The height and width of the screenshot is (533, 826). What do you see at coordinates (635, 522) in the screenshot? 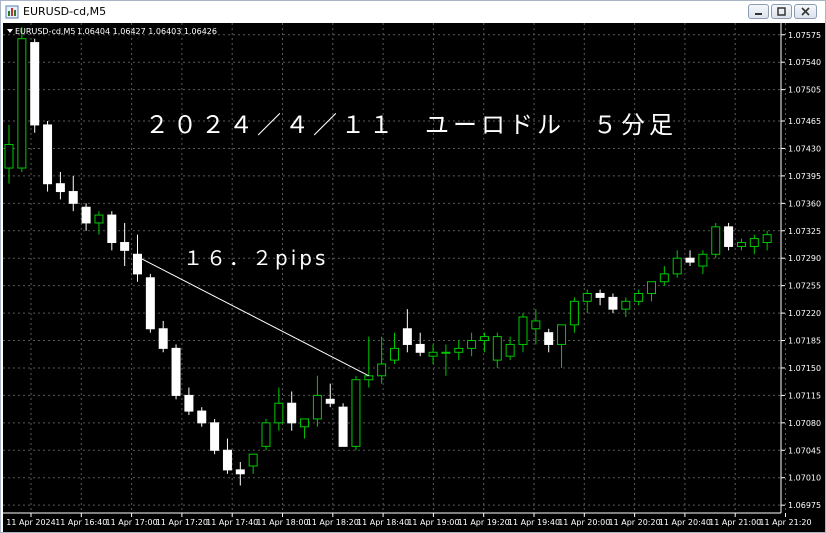
I see `x-tick-label: 11 Apr 20:20` at bounding box center [635, 522].